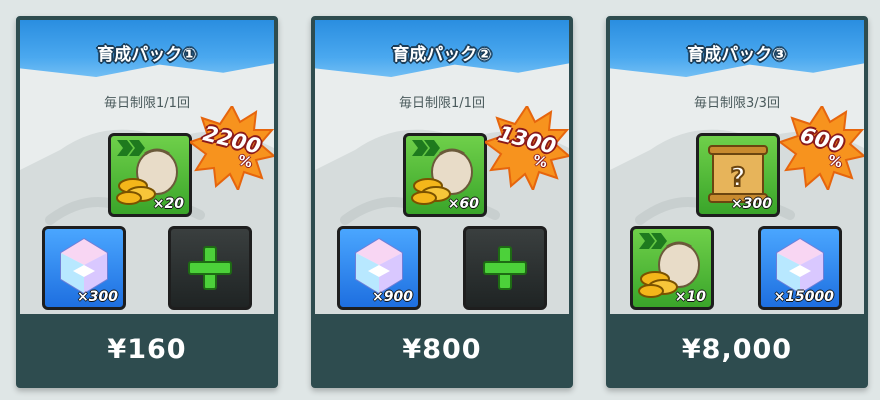  Describe the element at coordinates (803, 297) in the screenshot. I see `item-quantity: ×15000` at that location.